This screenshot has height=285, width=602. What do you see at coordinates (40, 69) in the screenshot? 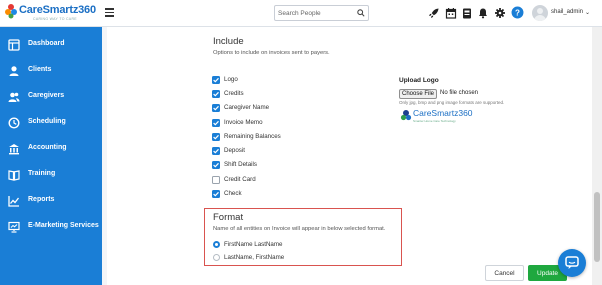
I see `sidebar-item-label: Clients` at bounding box center [40, 69].